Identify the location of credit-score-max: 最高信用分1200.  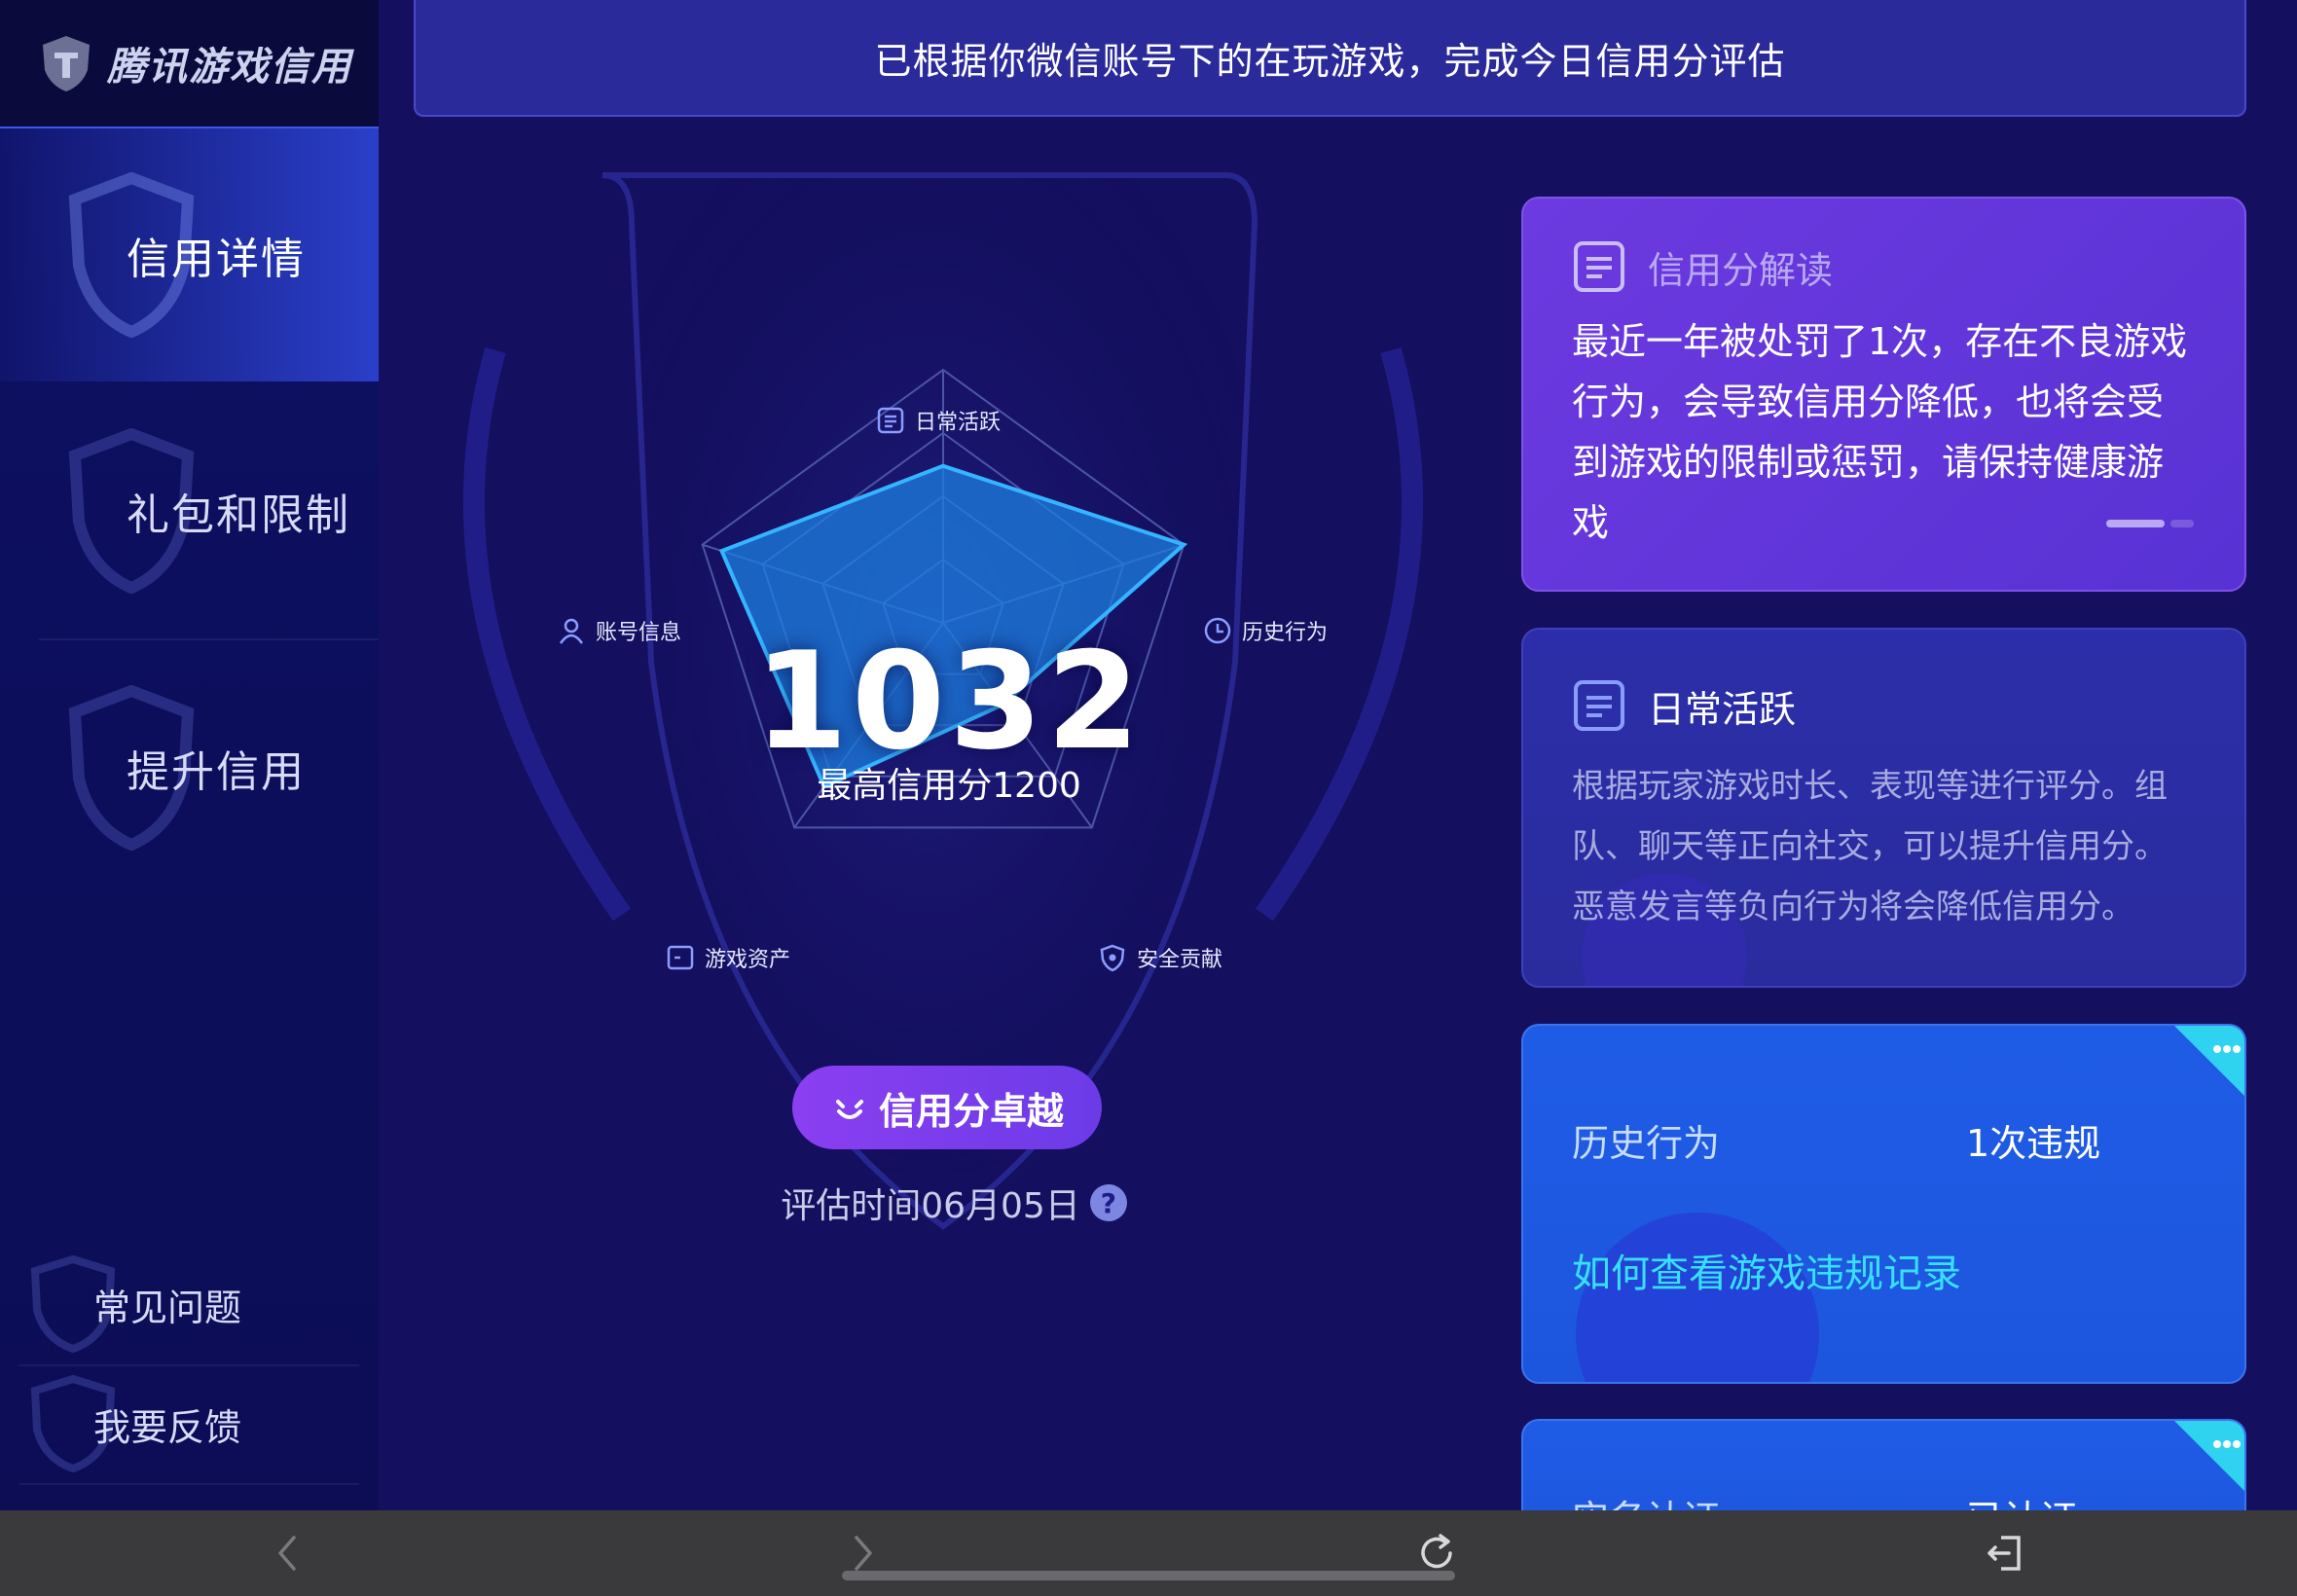
(949, 786).